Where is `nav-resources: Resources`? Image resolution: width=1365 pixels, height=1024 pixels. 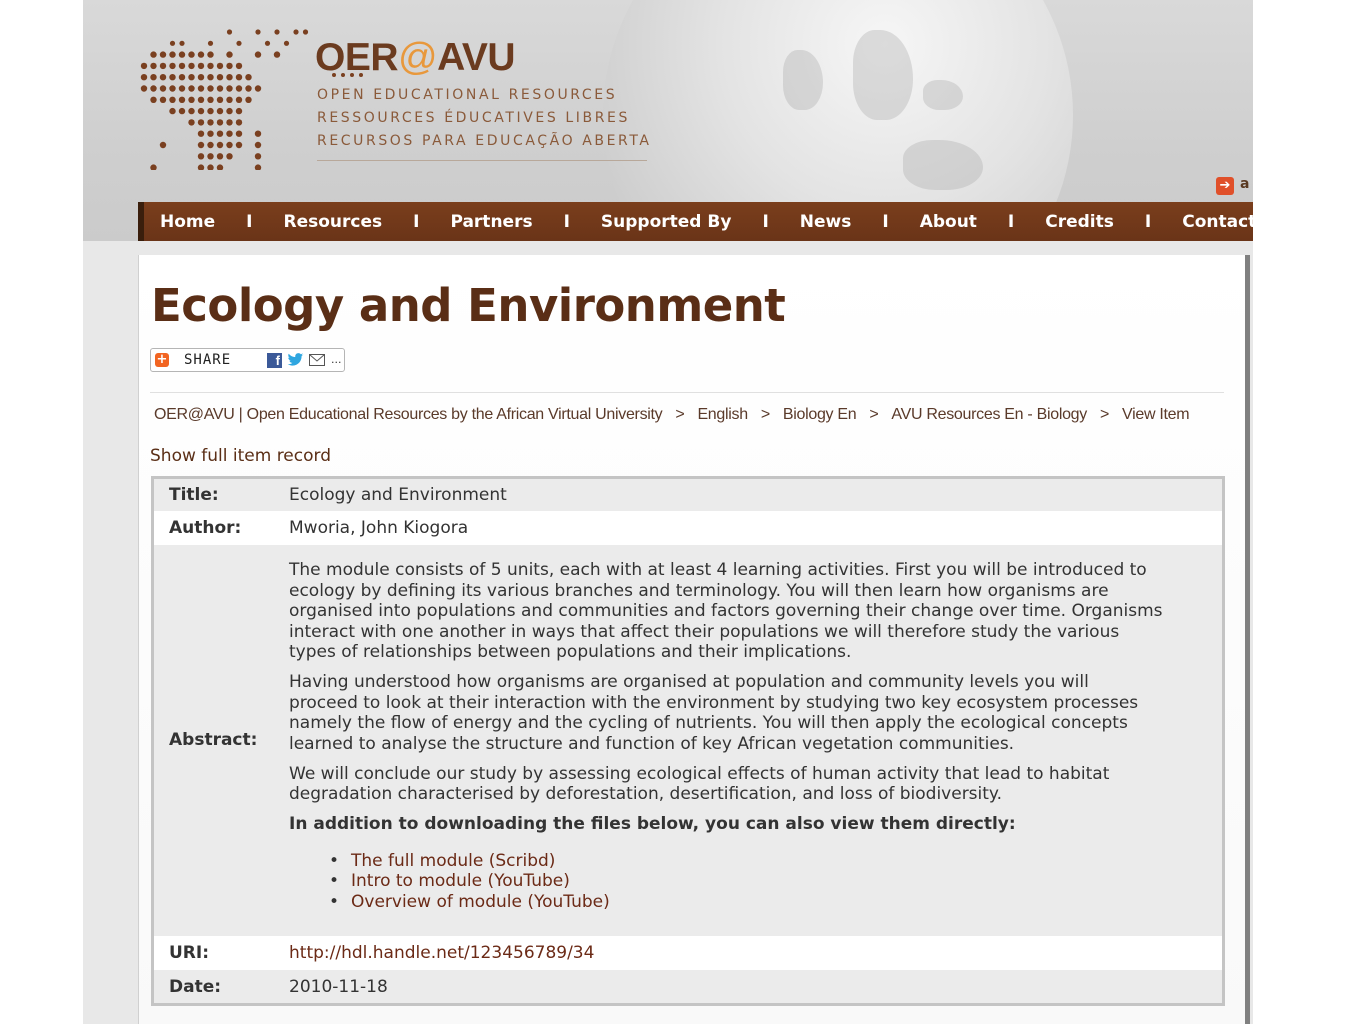 nav-resources: Resources is located at coordinates (332, 222).